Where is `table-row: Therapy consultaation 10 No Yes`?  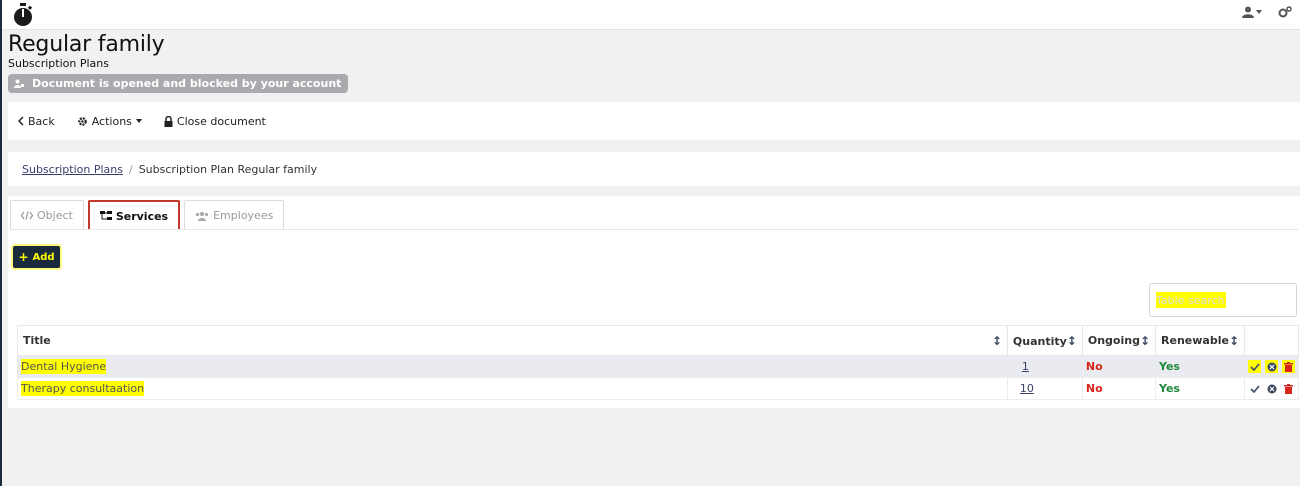 table-row: Therapy consultaation 10 No Yes is located at coordinates (658, 388).